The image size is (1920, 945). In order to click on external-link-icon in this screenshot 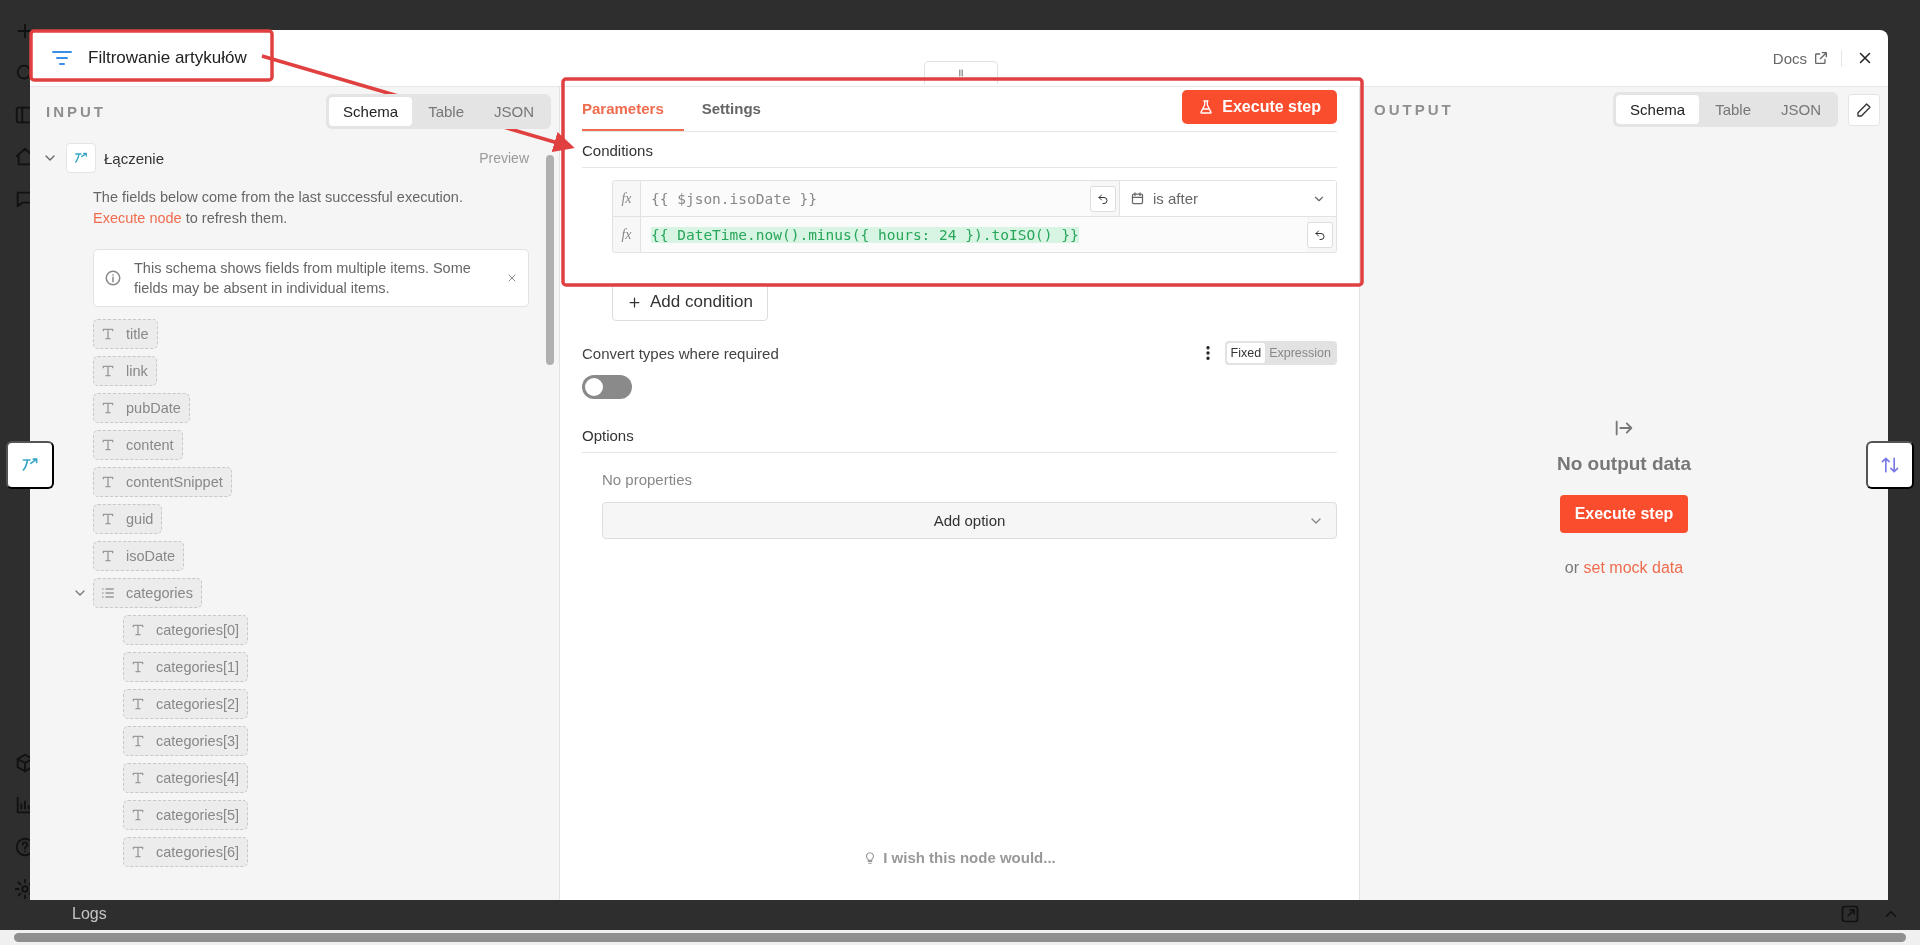, I will do `click(1821, 58)`.